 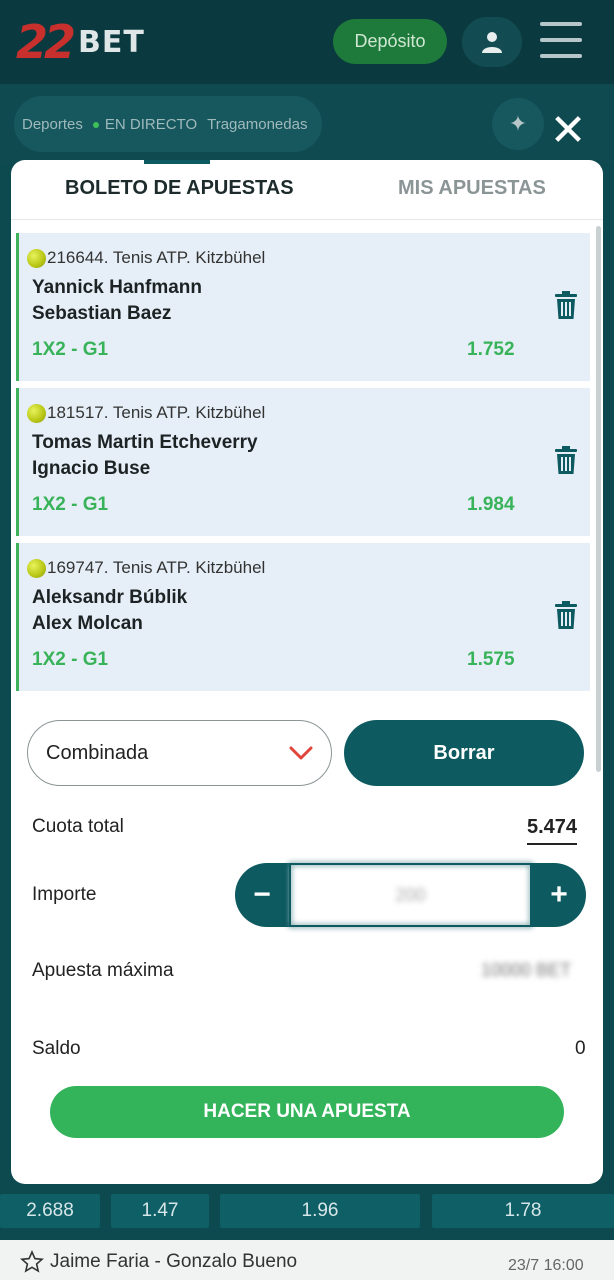 What do you see at coordinates (472, 188) in the screenshot?
I see `tab-my-bets: MIS APUESTAS` at bounding box center [472, 188].